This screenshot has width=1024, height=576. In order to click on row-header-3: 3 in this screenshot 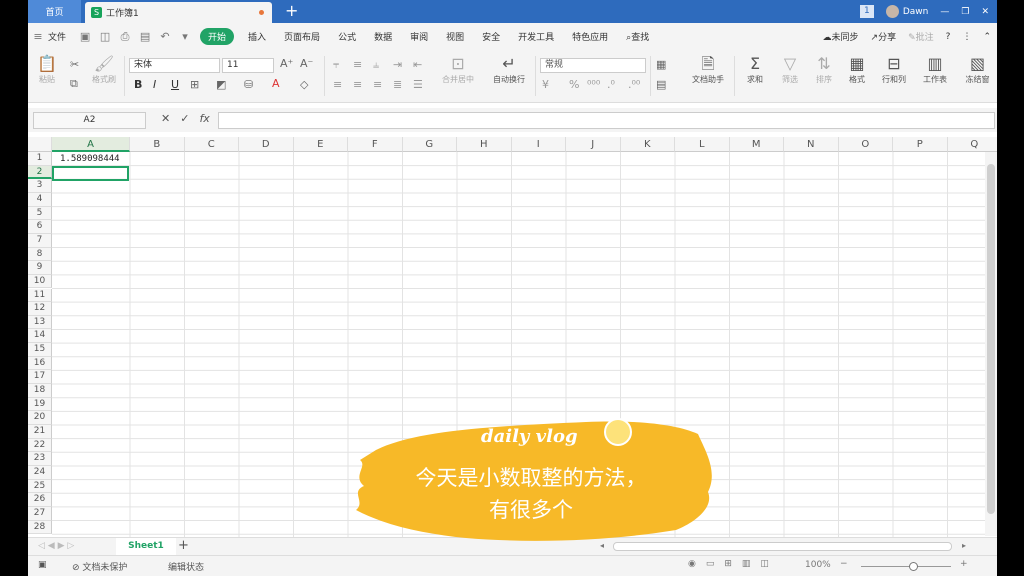, I will do `click(40, 186)`.